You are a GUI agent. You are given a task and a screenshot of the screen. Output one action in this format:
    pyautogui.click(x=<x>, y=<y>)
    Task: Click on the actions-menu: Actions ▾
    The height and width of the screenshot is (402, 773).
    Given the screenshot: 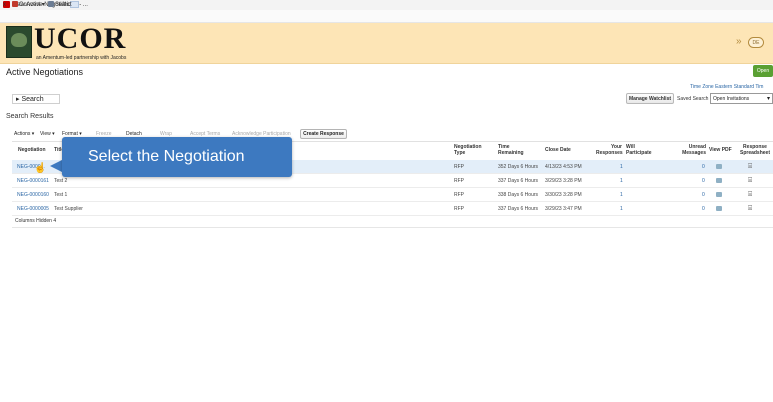 What is the action you would take?
    pyautogui.click(x=24, y=134)
    